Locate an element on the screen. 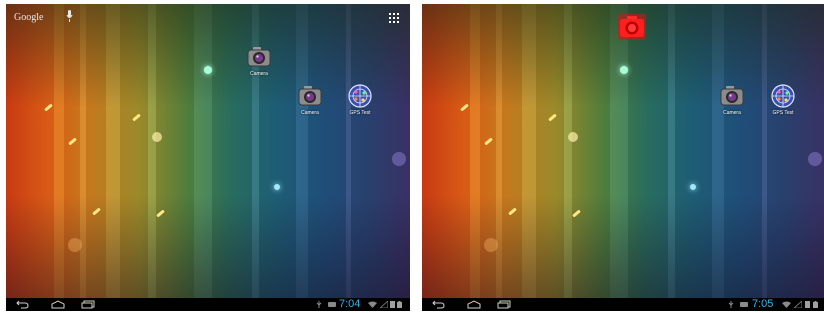 Image resolution: width=824 pixels, height=313 pixels. clock: 7:04 is located at coordinates (350, 304).